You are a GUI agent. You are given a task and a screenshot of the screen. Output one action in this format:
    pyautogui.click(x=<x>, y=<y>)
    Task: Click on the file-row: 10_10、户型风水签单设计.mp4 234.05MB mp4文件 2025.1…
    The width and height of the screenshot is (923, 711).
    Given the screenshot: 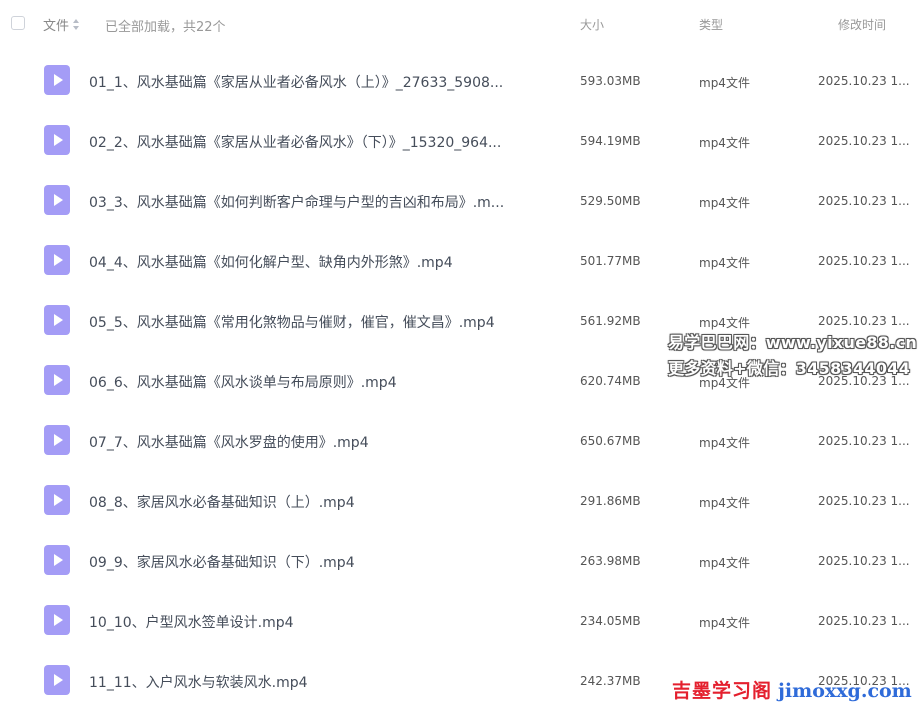 What is the action you would take?
    pyautogui.click(x=461, y=621)
    